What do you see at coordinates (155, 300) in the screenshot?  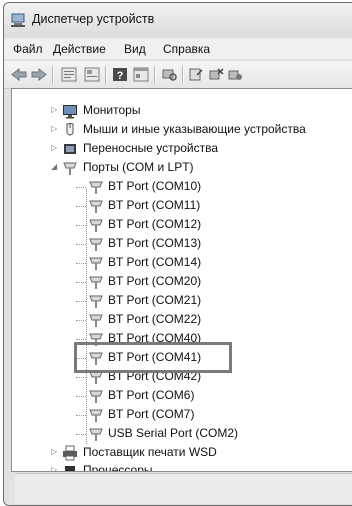 I see `tree-item-label: BT Port (COM21)` at bounding box center [155, 300].